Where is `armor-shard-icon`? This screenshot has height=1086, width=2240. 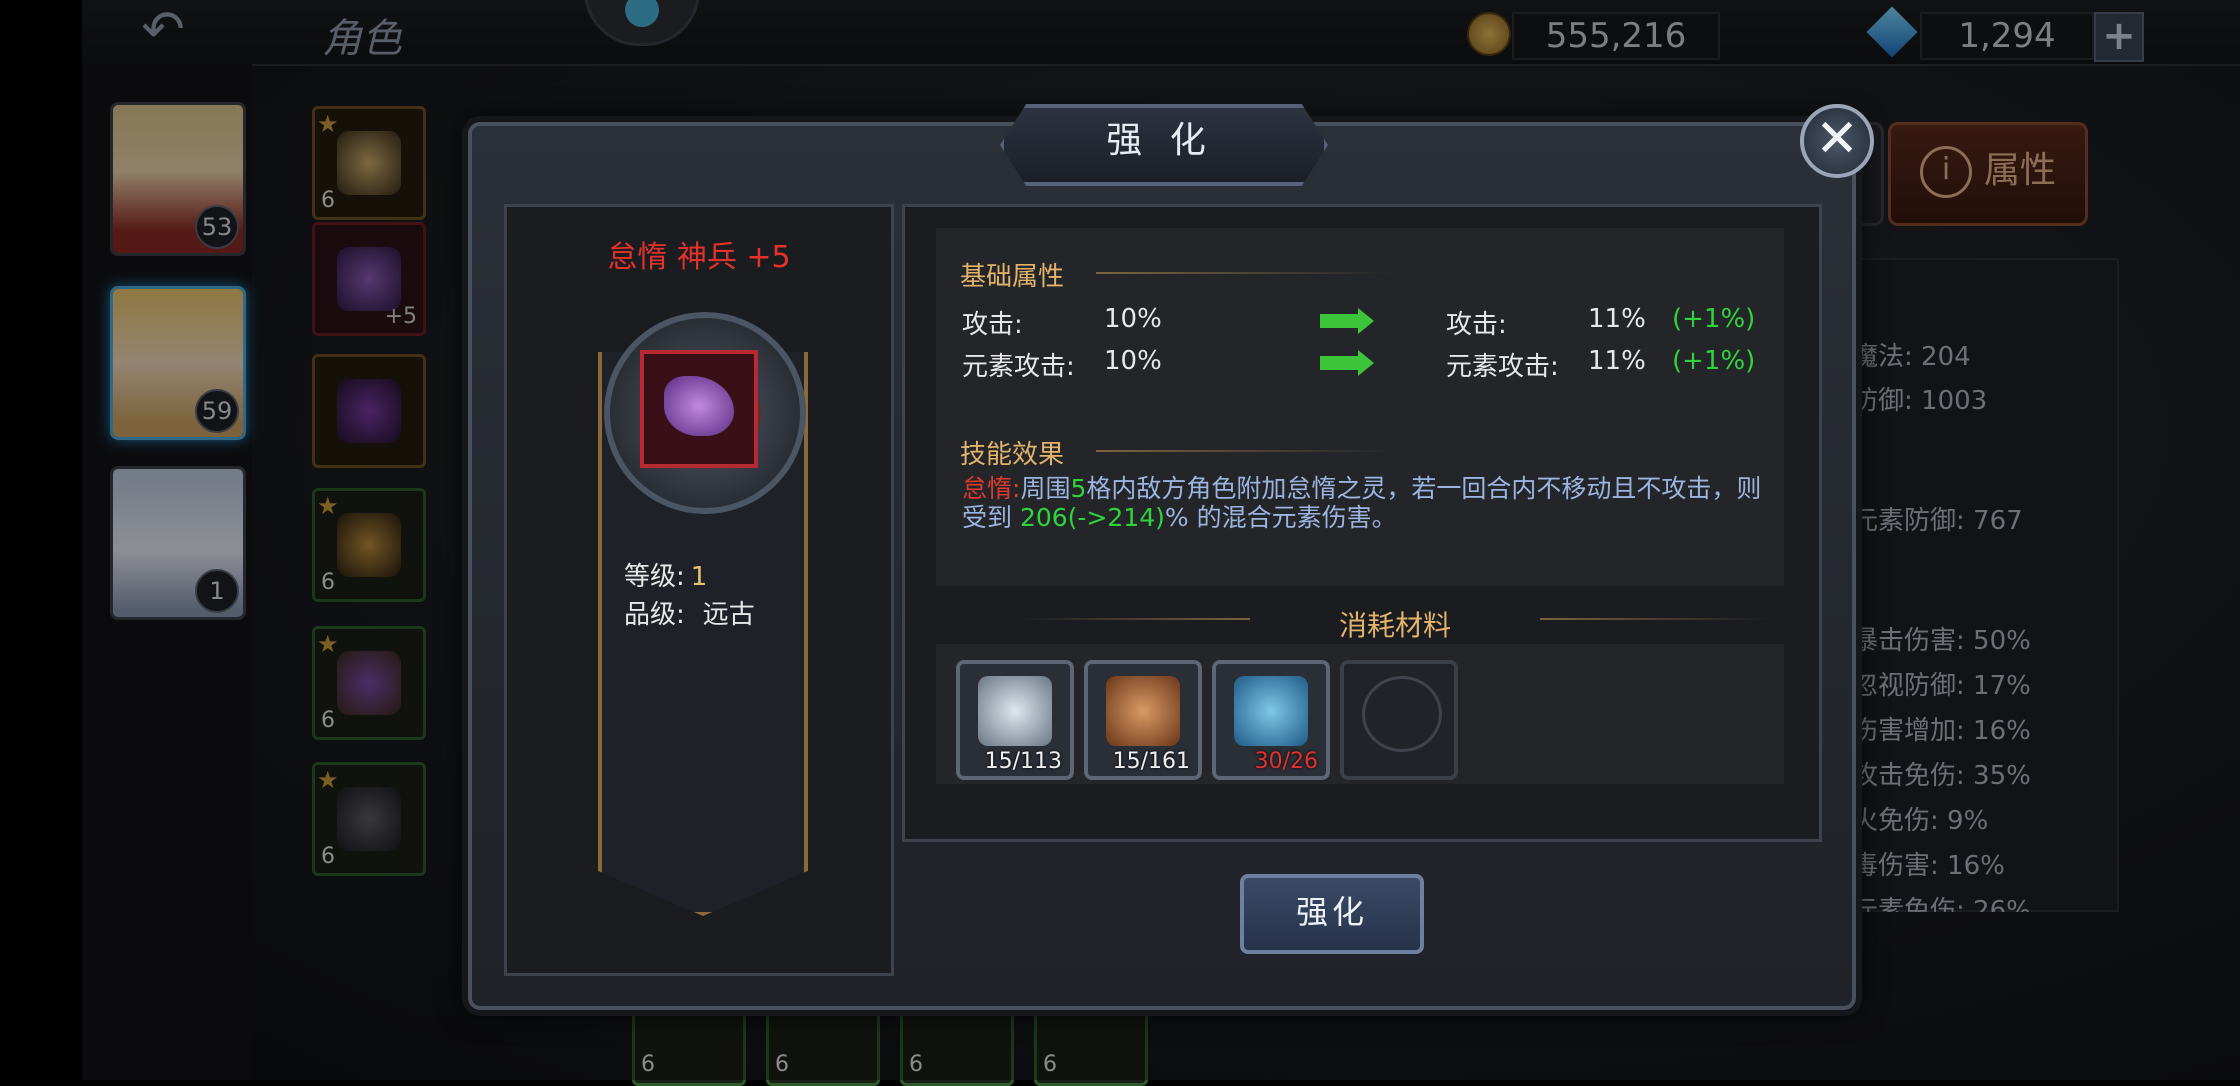
armor-shard-icon is located at coordinates (1015, 711).